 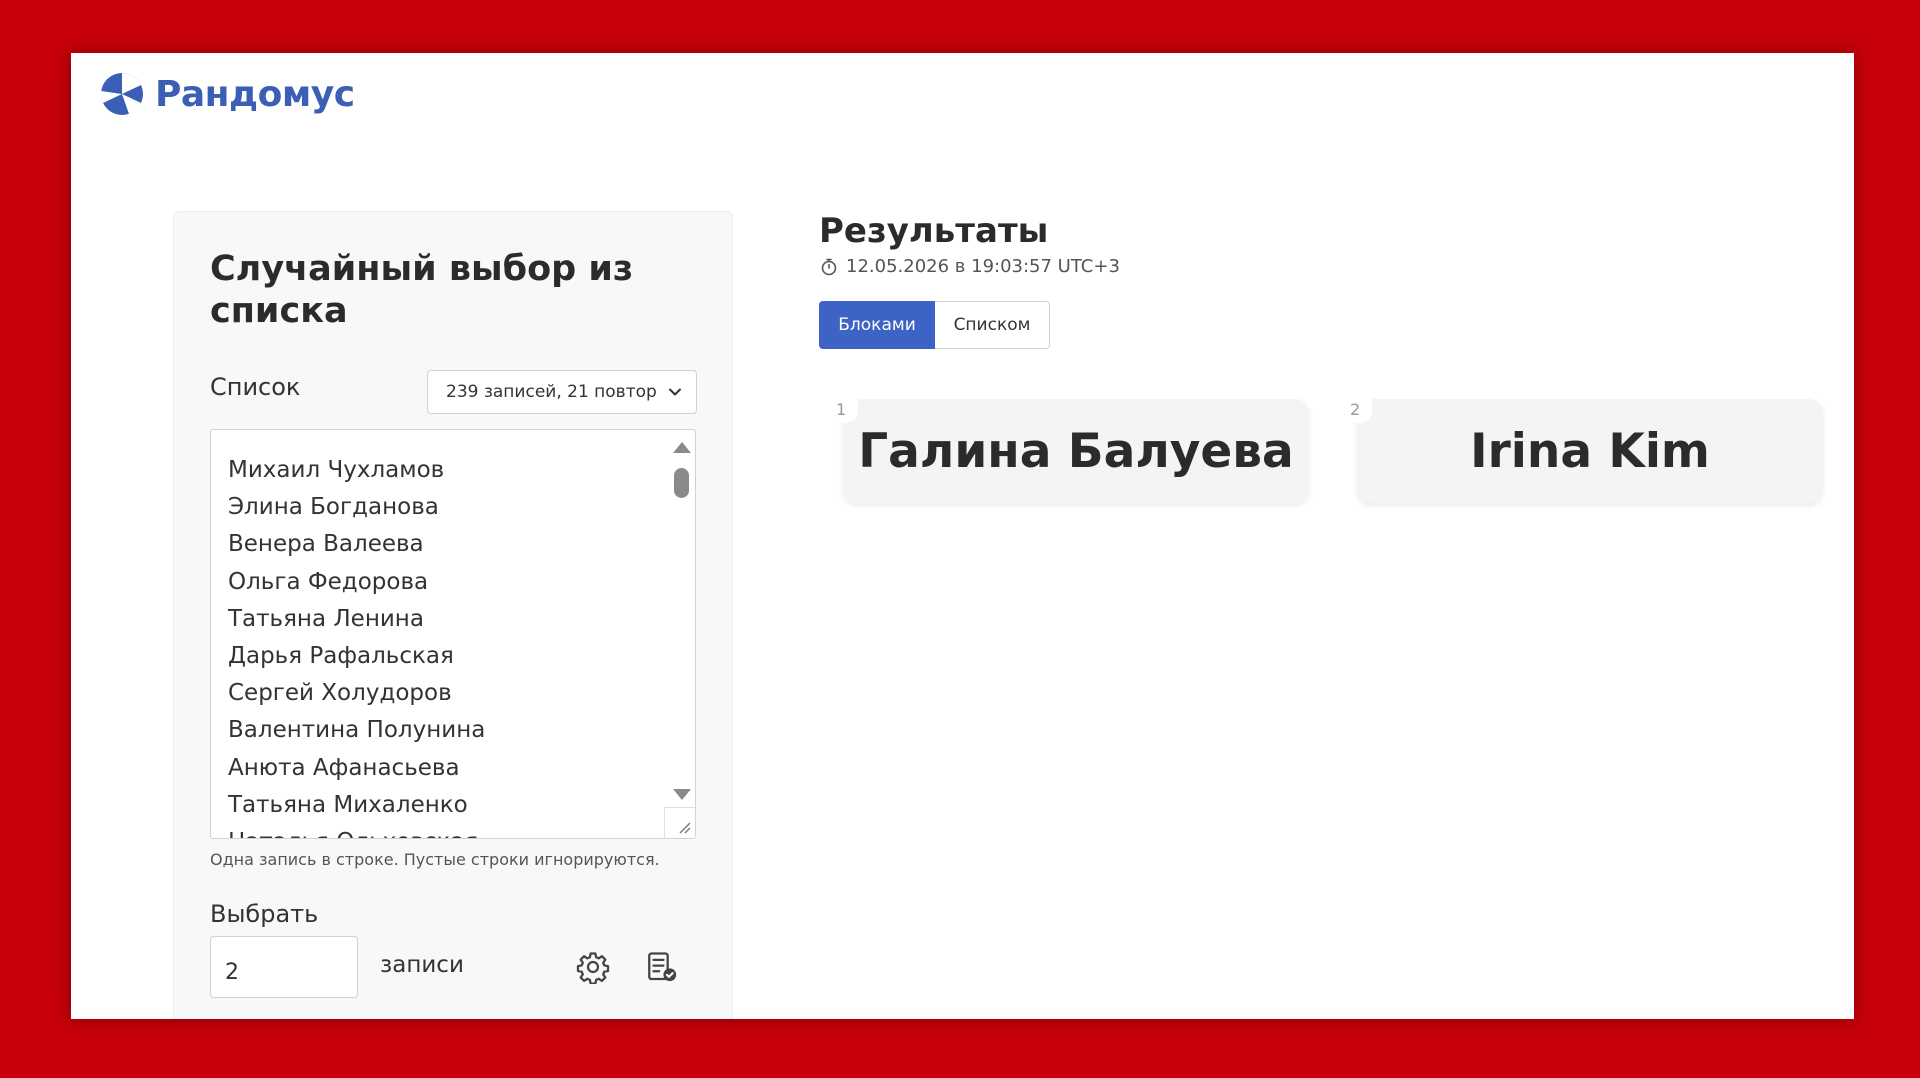 I want to click on view-blocks-button: Блоками, so click(x=877, y=325).